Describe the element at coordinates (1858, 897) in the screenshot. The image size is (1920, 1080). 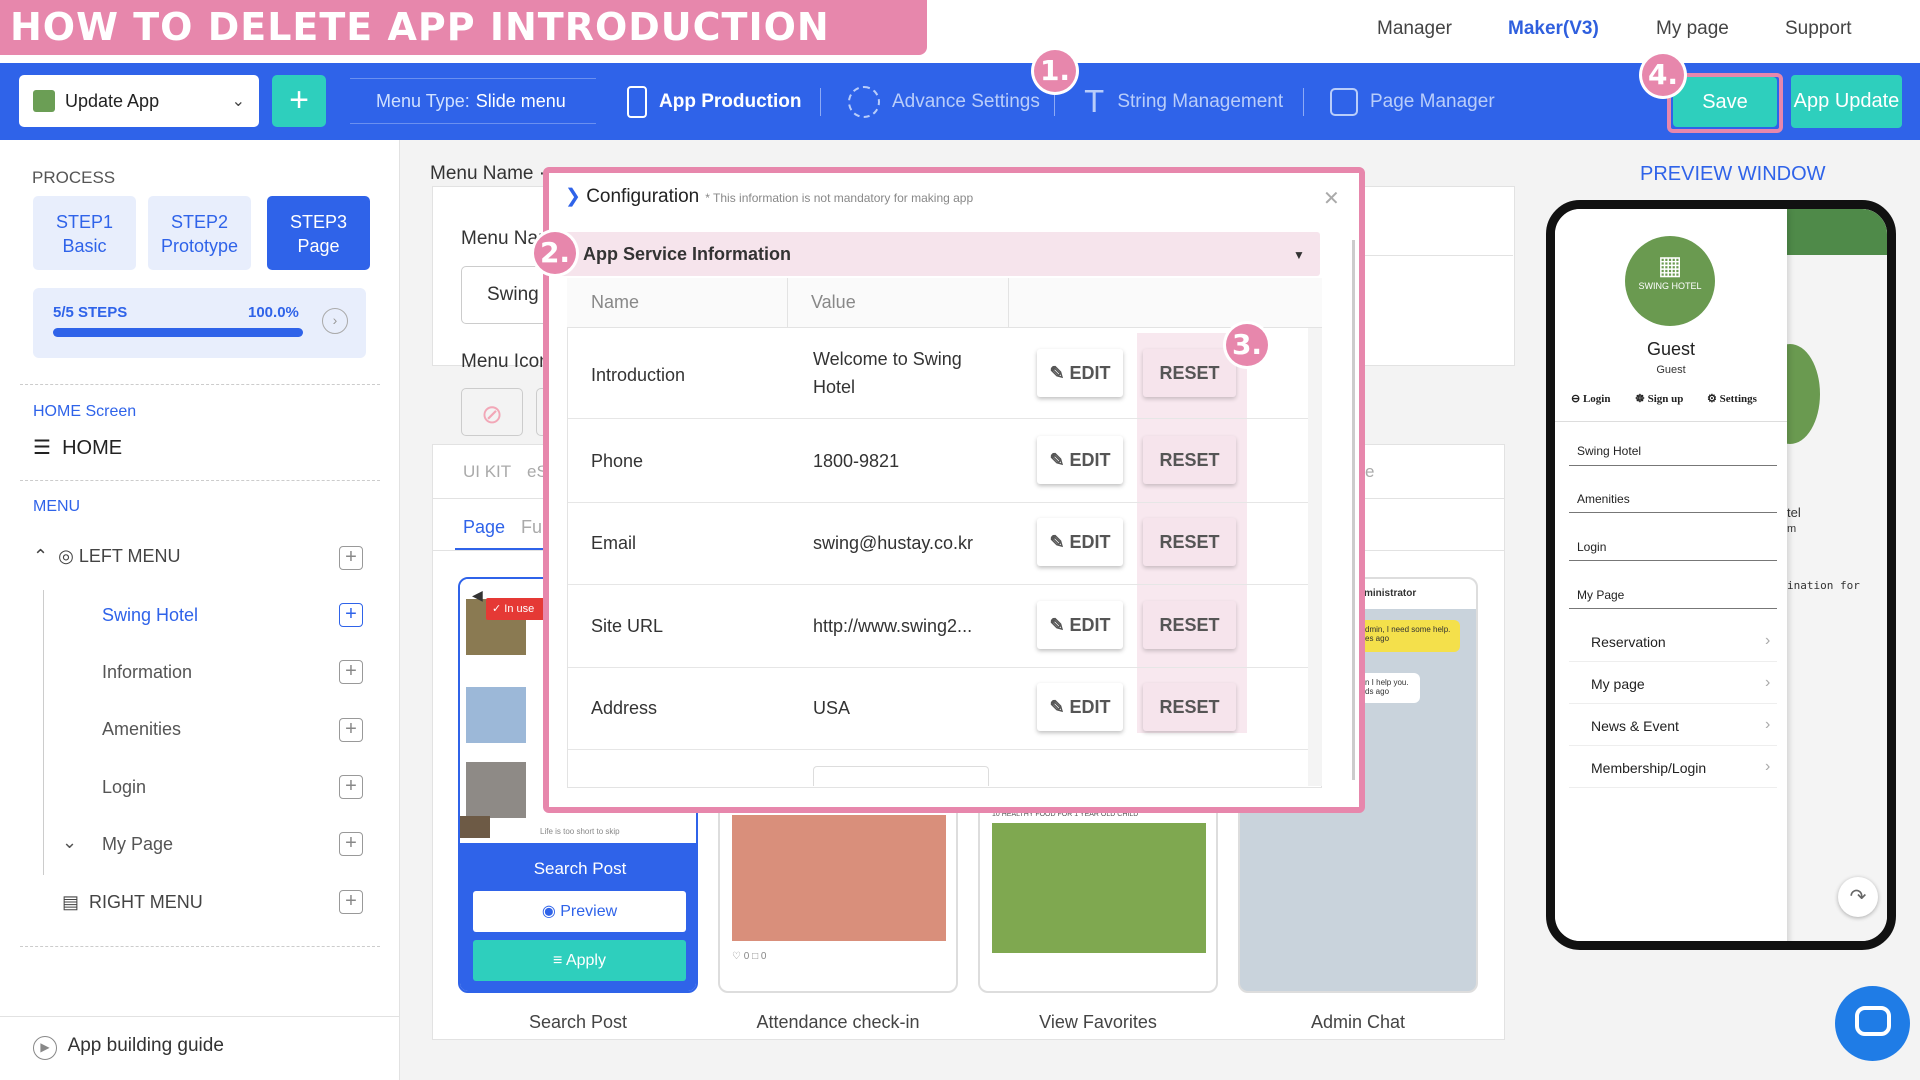
I see `share-icon: ↷` at that location.